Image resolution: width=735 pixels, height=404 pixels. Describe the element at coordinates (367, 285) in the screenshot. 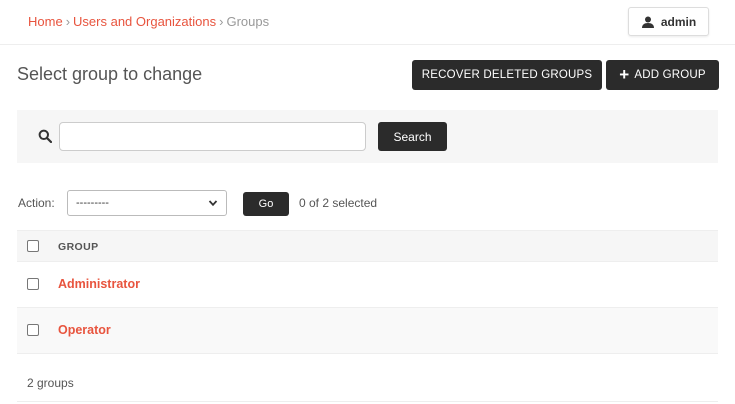

I see `table-row: Administrator` at that location.